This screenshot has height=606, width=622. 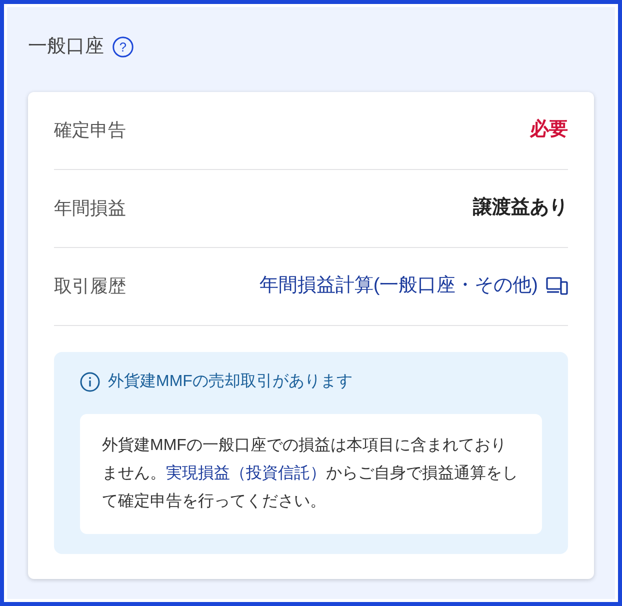 I want to click on devices-icon, so click(x=557, y=286).